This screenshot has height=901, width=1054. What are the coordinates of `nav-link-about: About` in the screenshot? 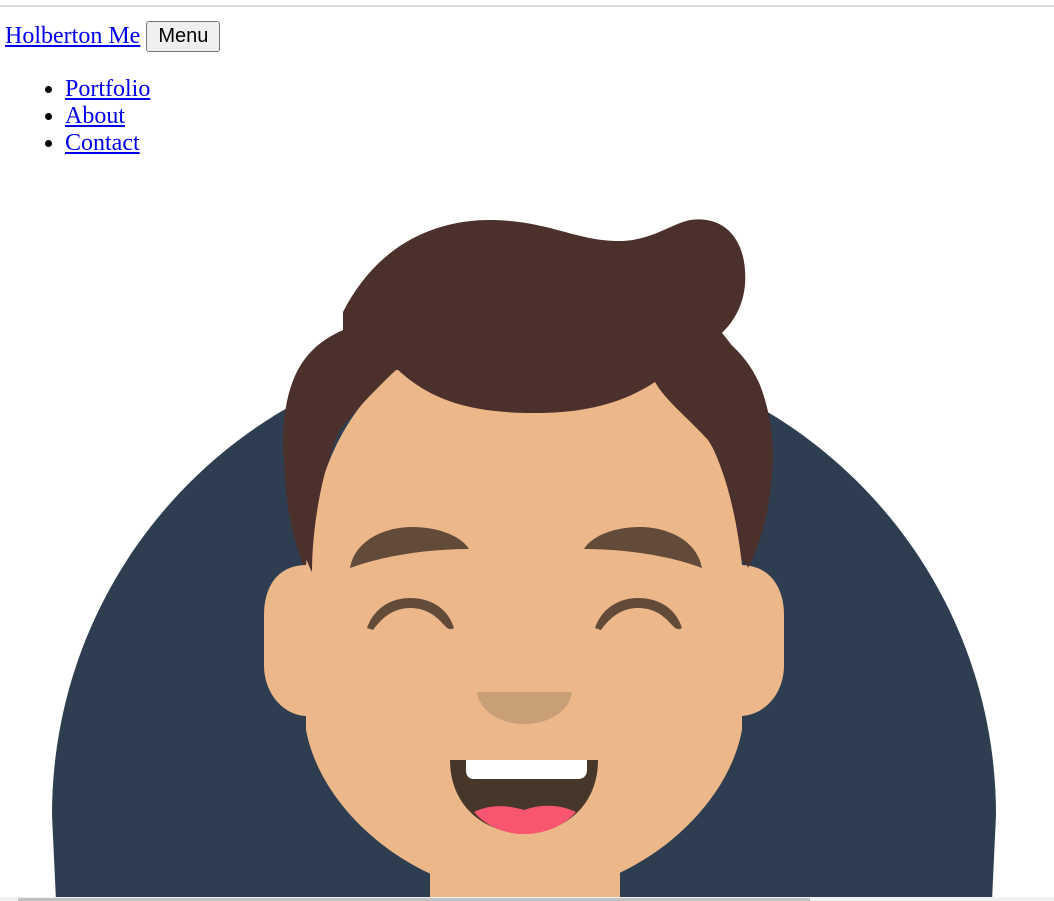 It's located at (95, 116).